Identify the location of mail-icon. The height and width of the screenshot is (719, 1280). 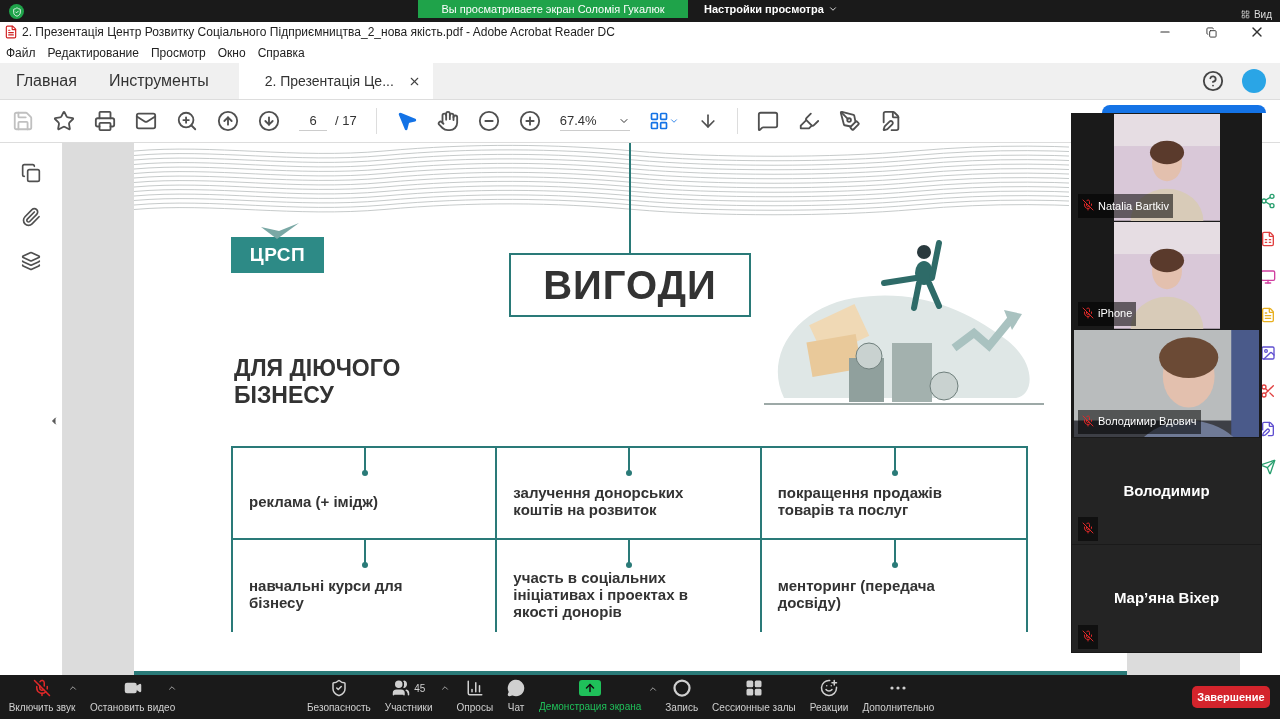
(146, 121).